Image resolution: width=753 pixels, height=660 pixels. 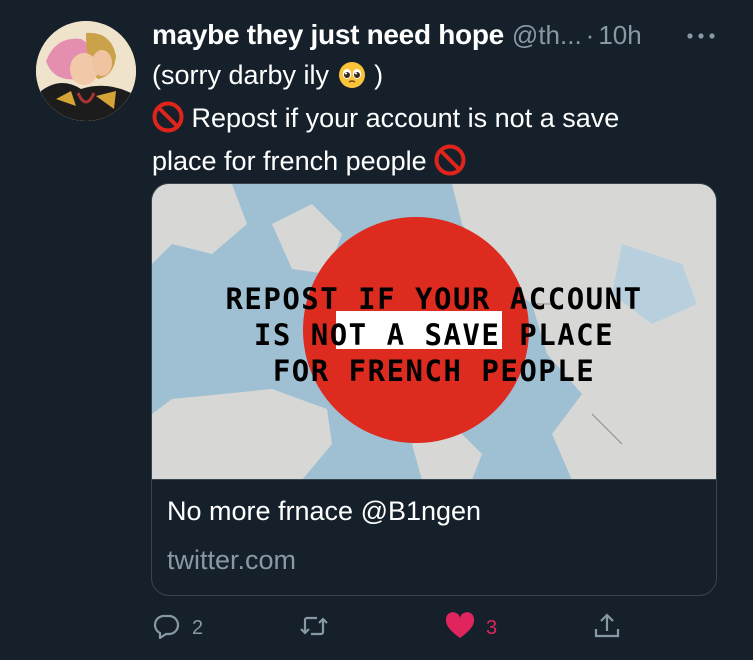 I want to click on display-name: maybe they just need hope, so click(x=328, y=35).